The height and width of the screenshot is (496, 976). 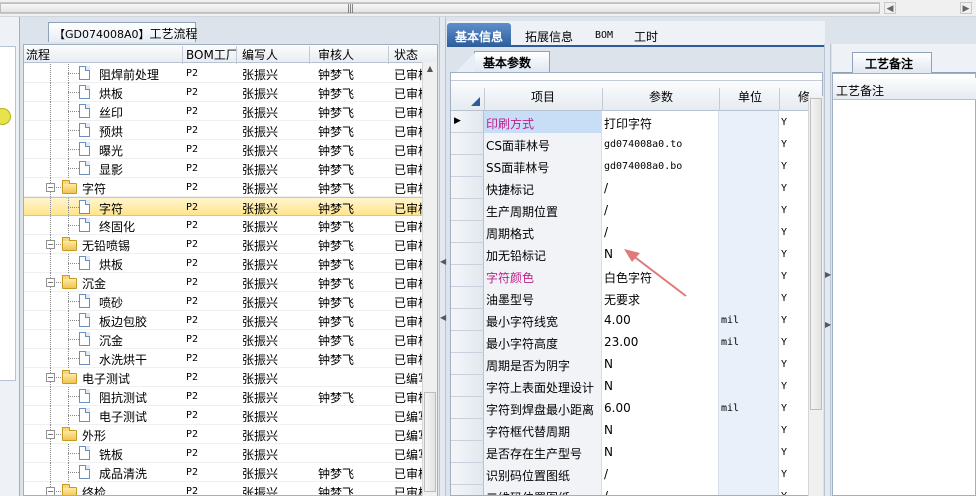 What do you see at coordinates (227, 282) in the screenshot?
I see `tree-row: − 沉金 P2 张振兴 钟梦飞 已审核` at bounding box center [227, 282].